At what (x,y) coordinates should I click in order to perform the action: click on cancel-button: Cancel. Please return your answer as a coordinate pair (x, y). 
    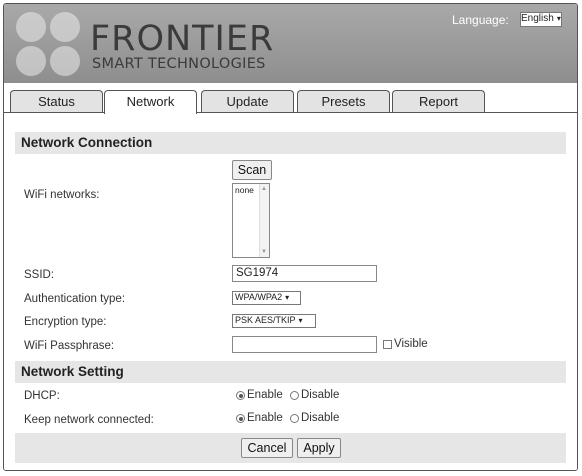
    Looking at the image, I should click on (267, 448).